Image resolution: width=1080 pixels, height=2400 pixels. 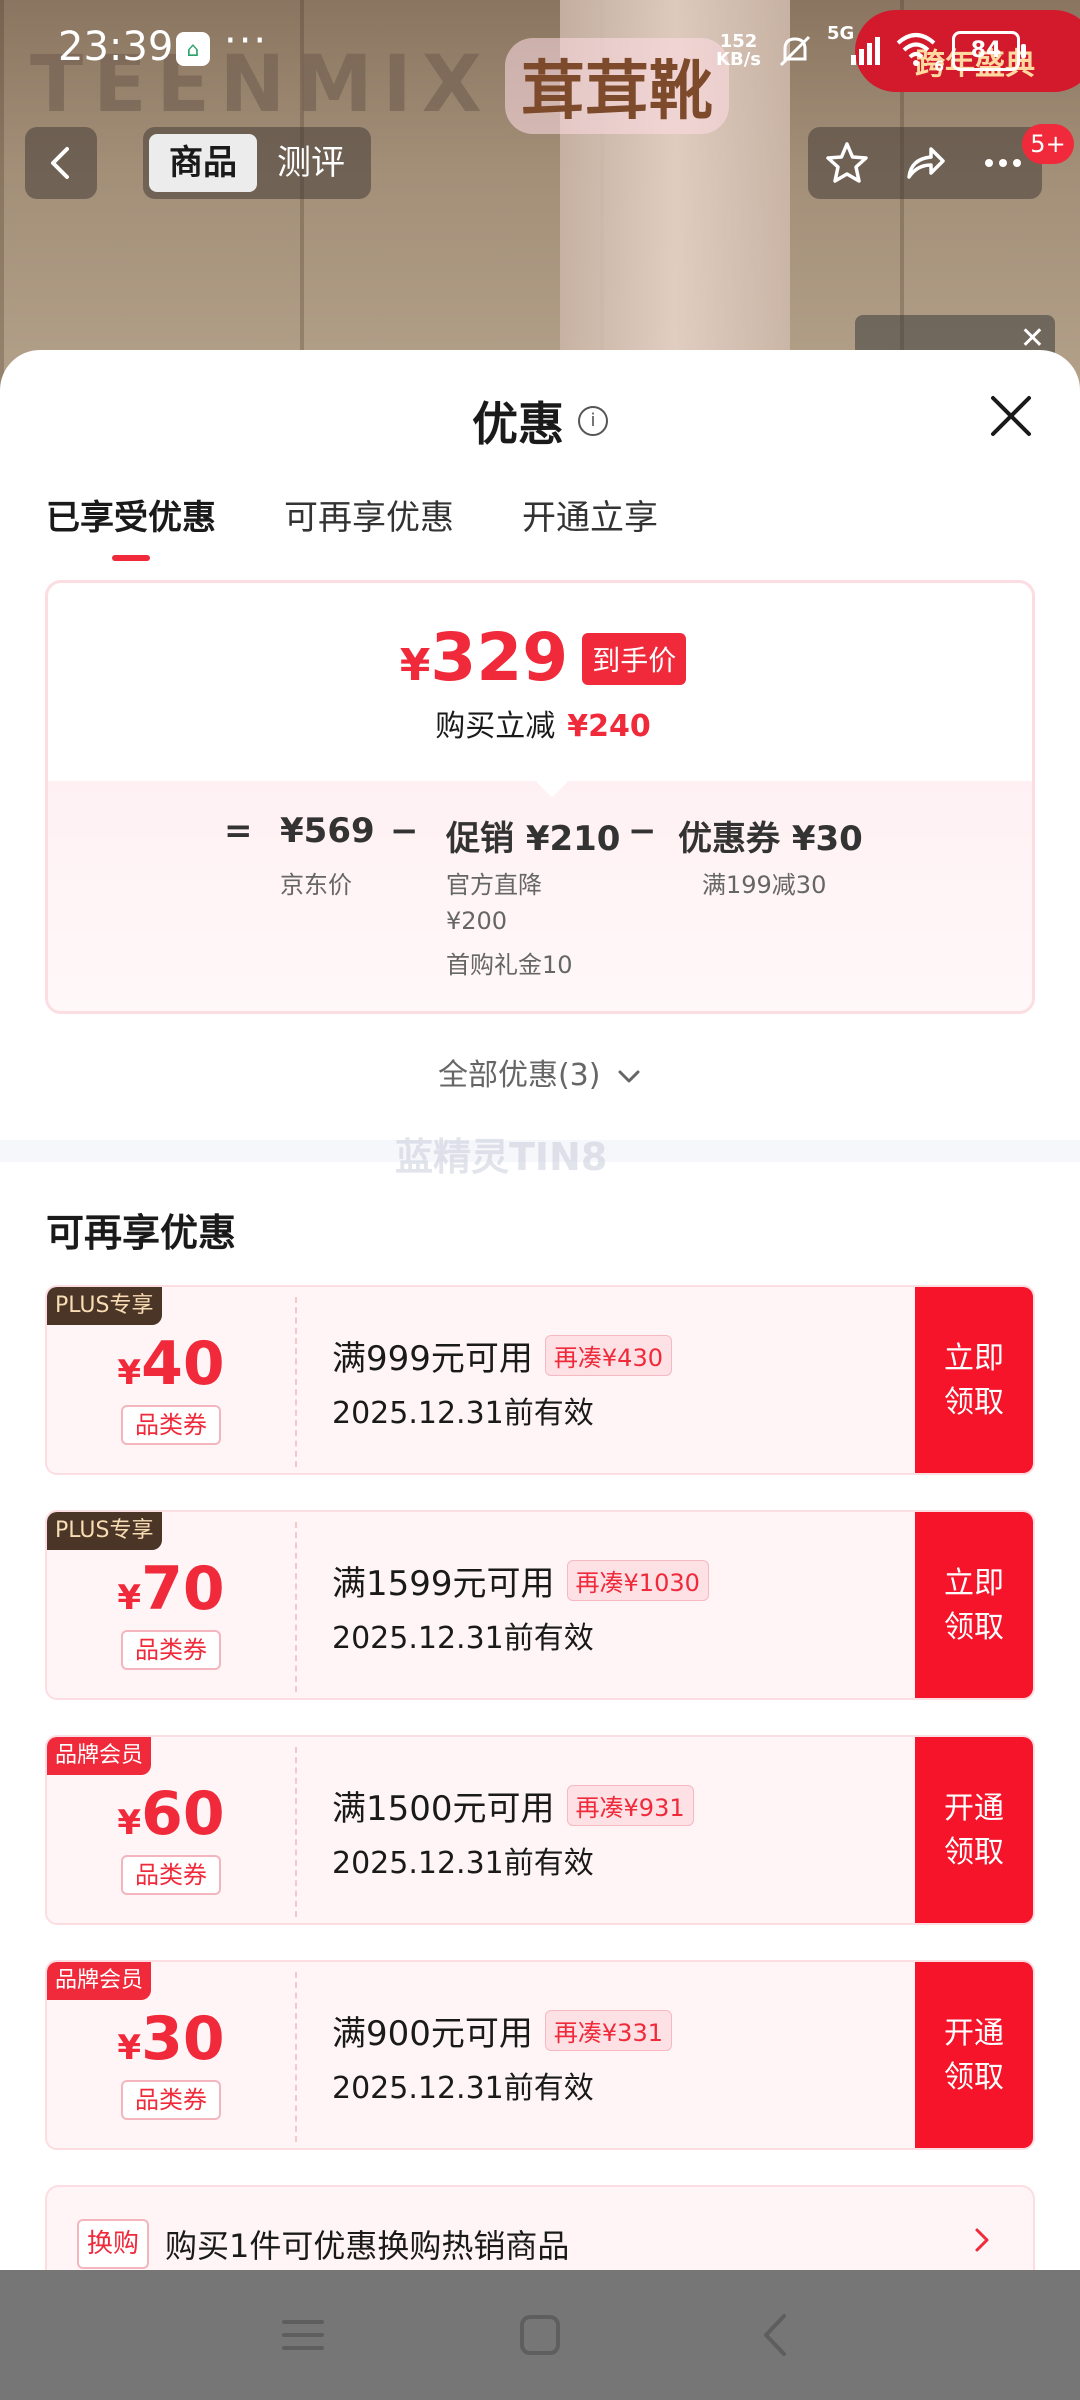 I want to click on coupon-condition-row: 满900元可用 再凑¥331, so click(x=502, y=2030).